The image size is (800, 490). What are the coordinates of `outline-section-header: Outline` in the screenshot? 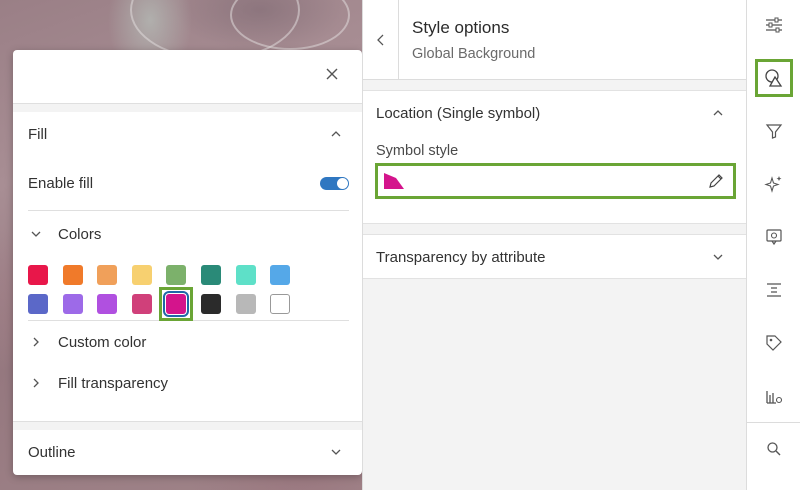 It's located at (187, 452).